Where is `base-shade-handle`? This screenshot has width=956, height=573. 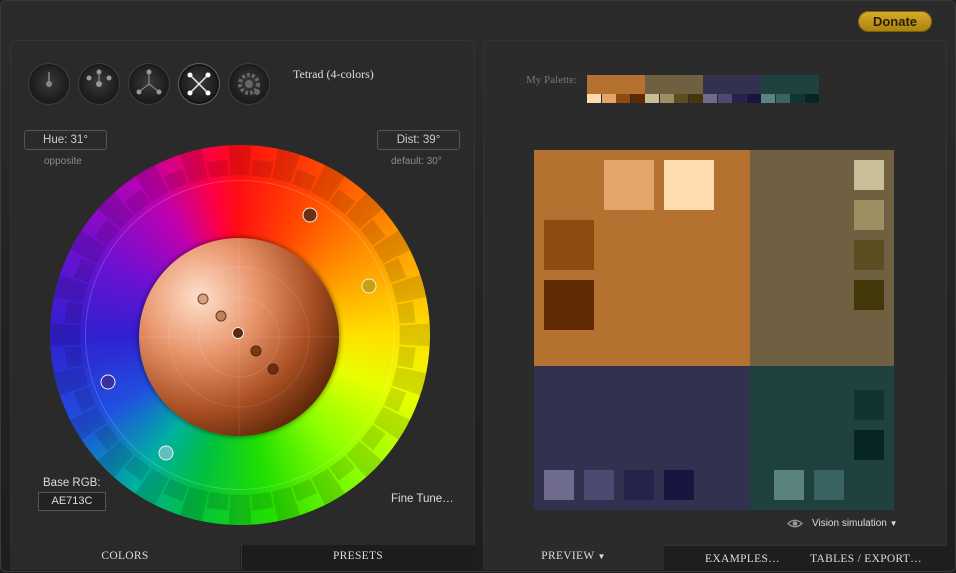
base-shade-handle is located at coordinates (238, 333).